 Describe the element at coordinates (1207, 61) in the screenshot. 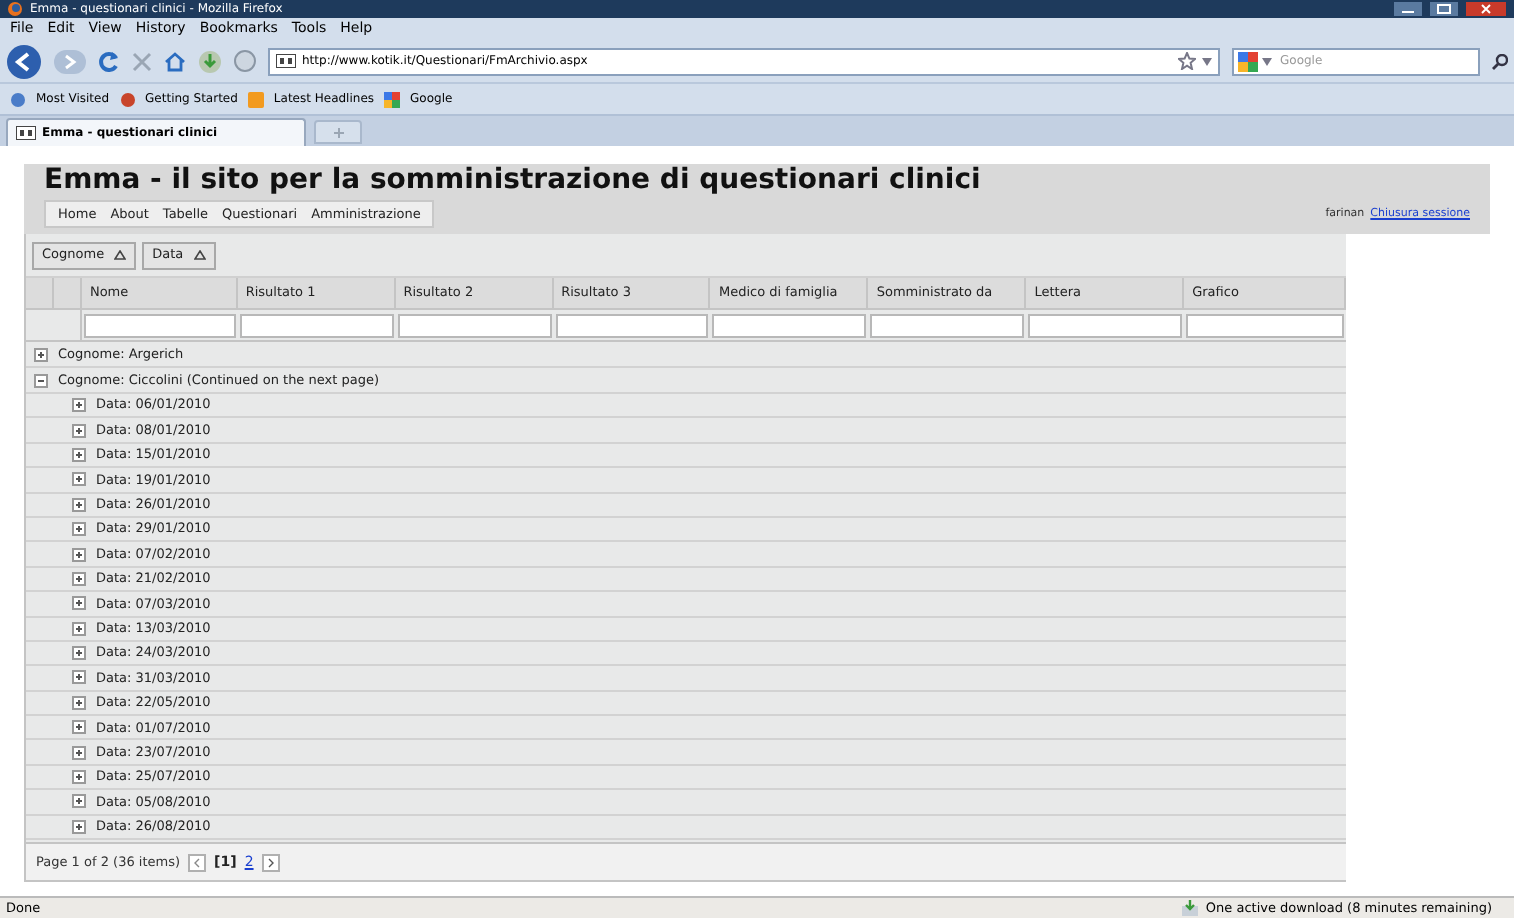

I see `dropdown-icon` at that location.